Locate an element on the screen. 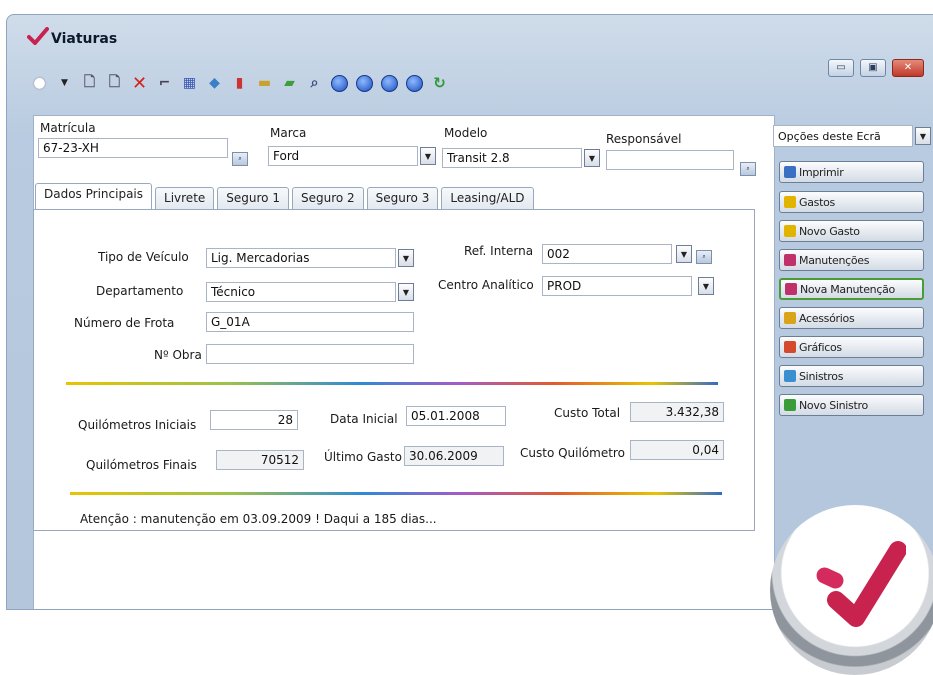  manutencoes-button: Manutenções is located at coordinates (851, 260).